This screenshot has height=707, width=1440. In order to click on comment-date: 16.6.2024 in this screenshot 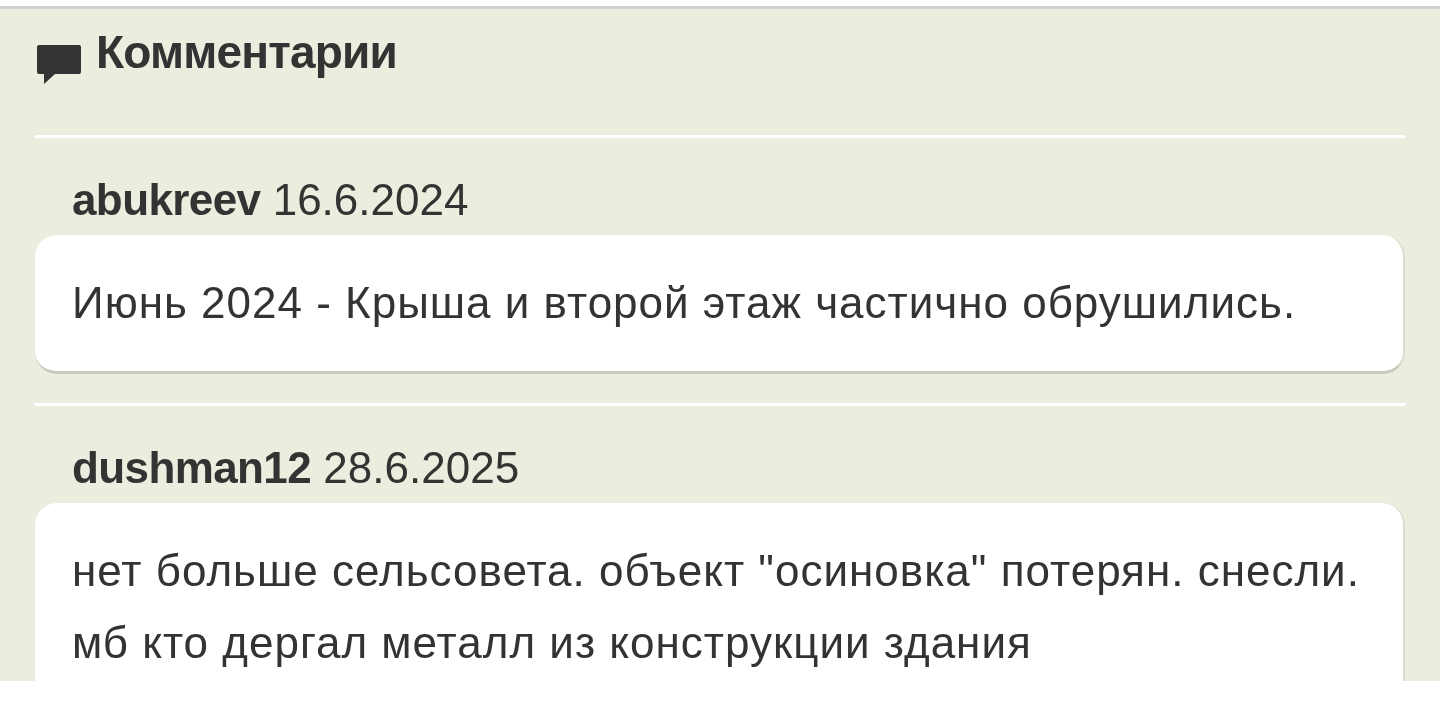, I will do `click(370, 199)`.